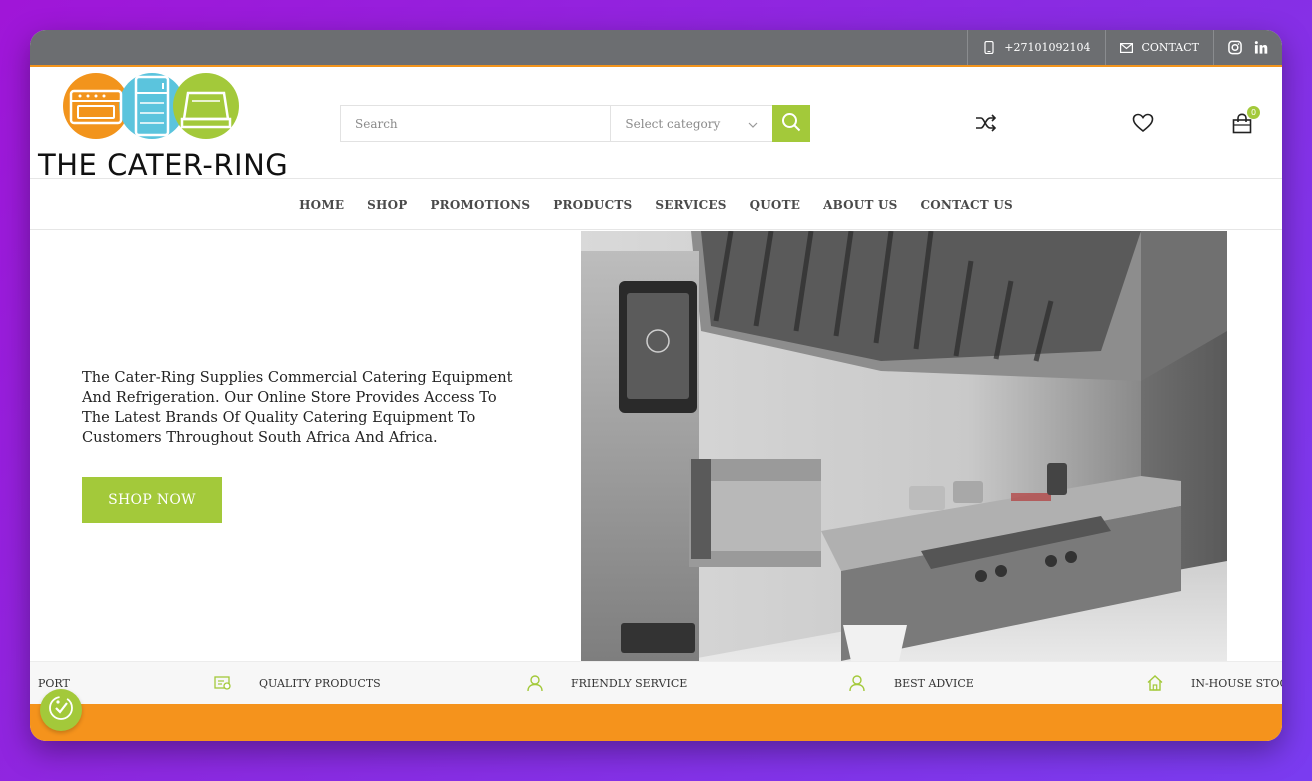  I want to click on nav-item-services: SERVICES, so click(691, 205).